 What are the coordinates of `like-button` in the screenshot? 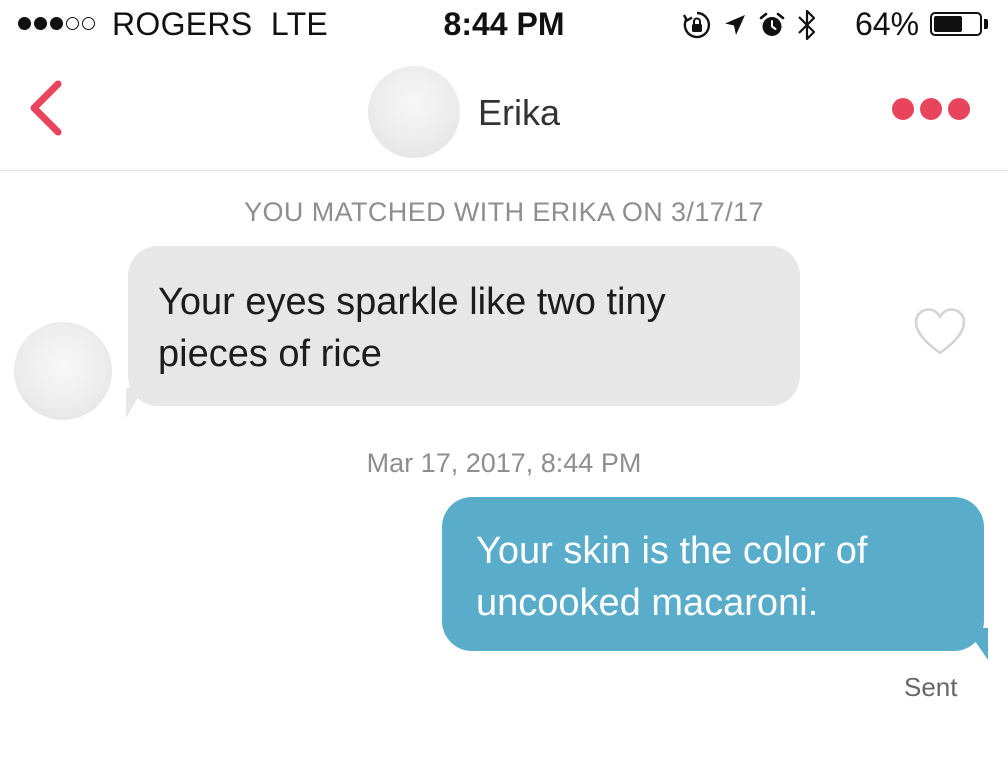 It's located at (940, 332).